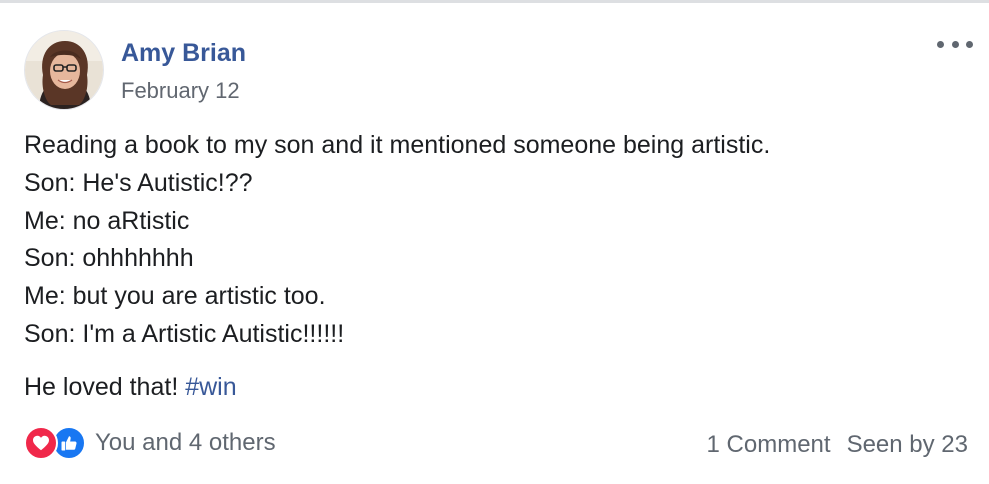 This screenshot has width=989, height=484. What do you see at coordinates (183, 53) in the screenshot?
I see `author-name: Amy Brian` at bounding box center [183, 53].